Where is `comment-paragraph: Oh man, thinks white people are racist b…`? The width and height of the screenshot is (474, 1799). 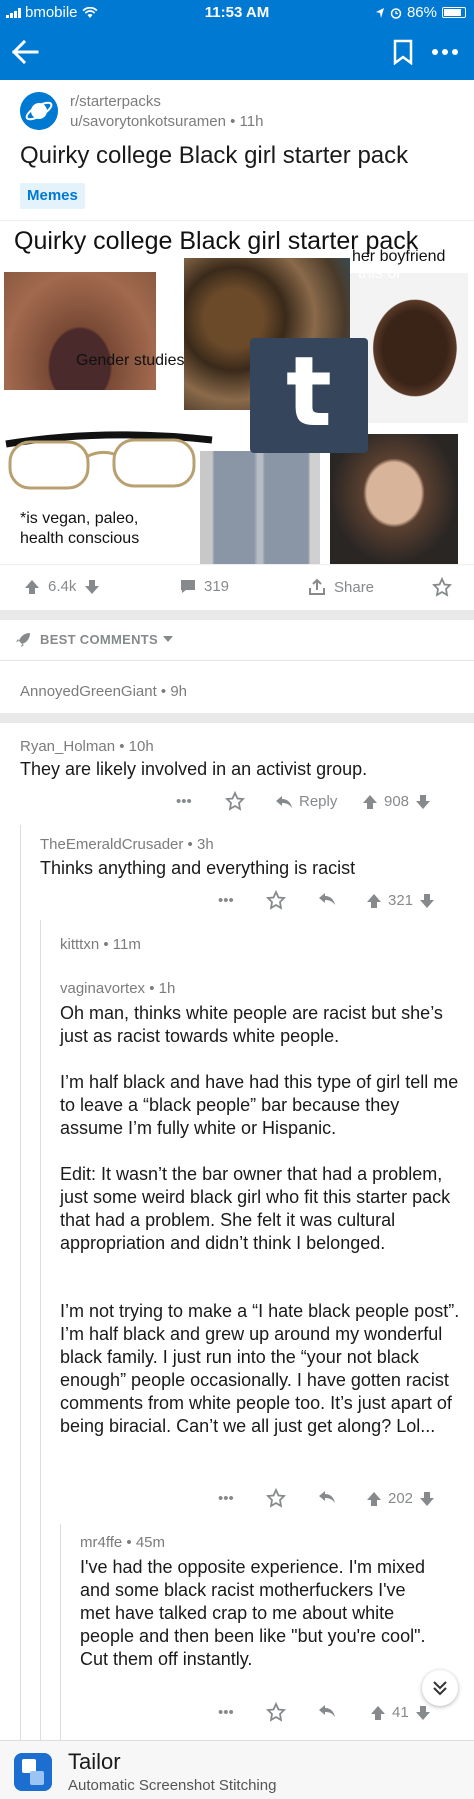
comment-paragraph: Oh man, thinks white people are racist b… is located at coordinates (251, 1024).